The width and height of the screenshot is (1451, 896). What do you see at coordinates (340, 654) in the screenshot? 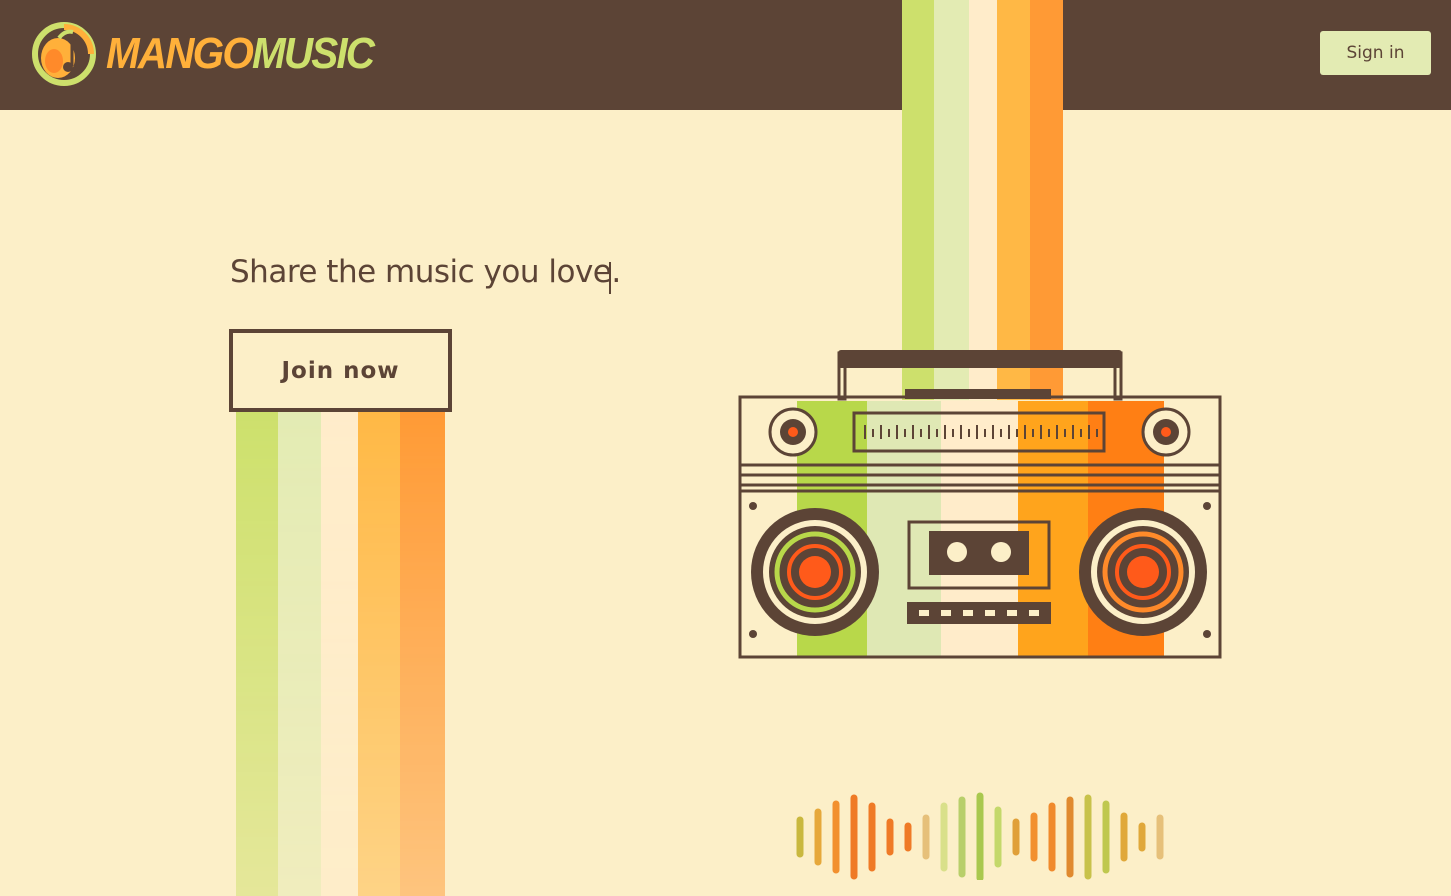
I see `decorative-stripes-left` at bounding box center [340, 654].